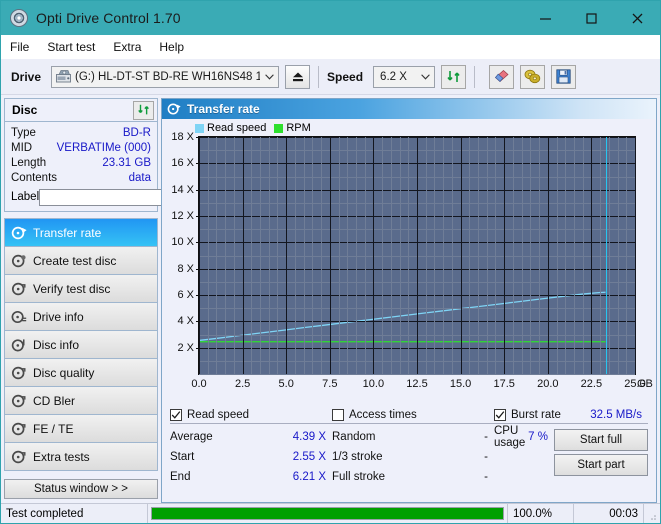 Image resolution: width=661 pixels, height=524 pixels. What do you see at coordinates (171, 47) in the screenshot?
I see `menu-item-help: Help` at bounding box center [171, 47].